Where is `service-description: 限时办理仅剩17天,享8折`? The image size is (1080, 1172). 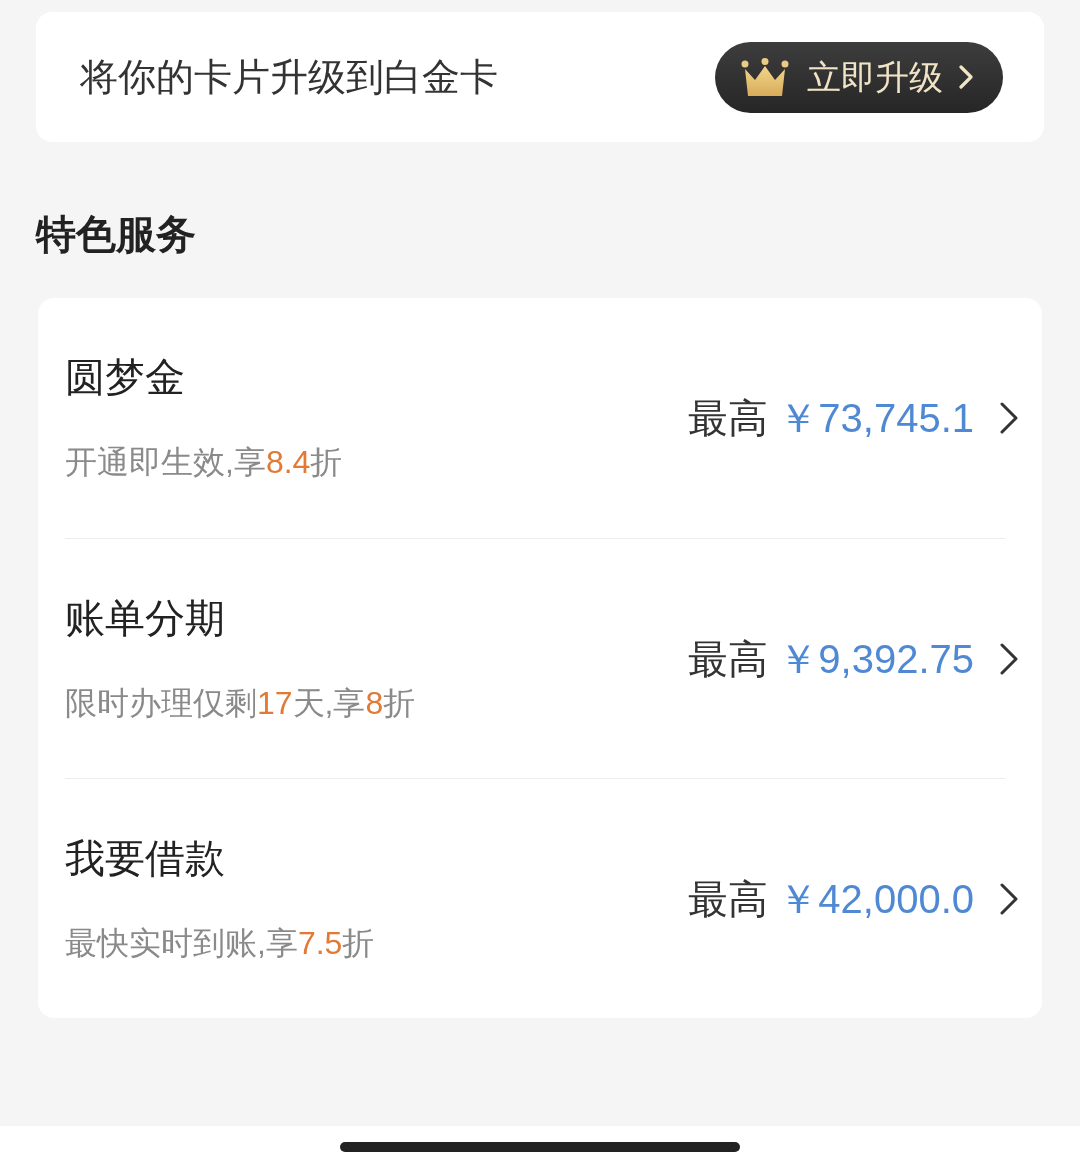 service-description: 限时办理仅剩17天,享8折 is located at coordinates (240, 703).